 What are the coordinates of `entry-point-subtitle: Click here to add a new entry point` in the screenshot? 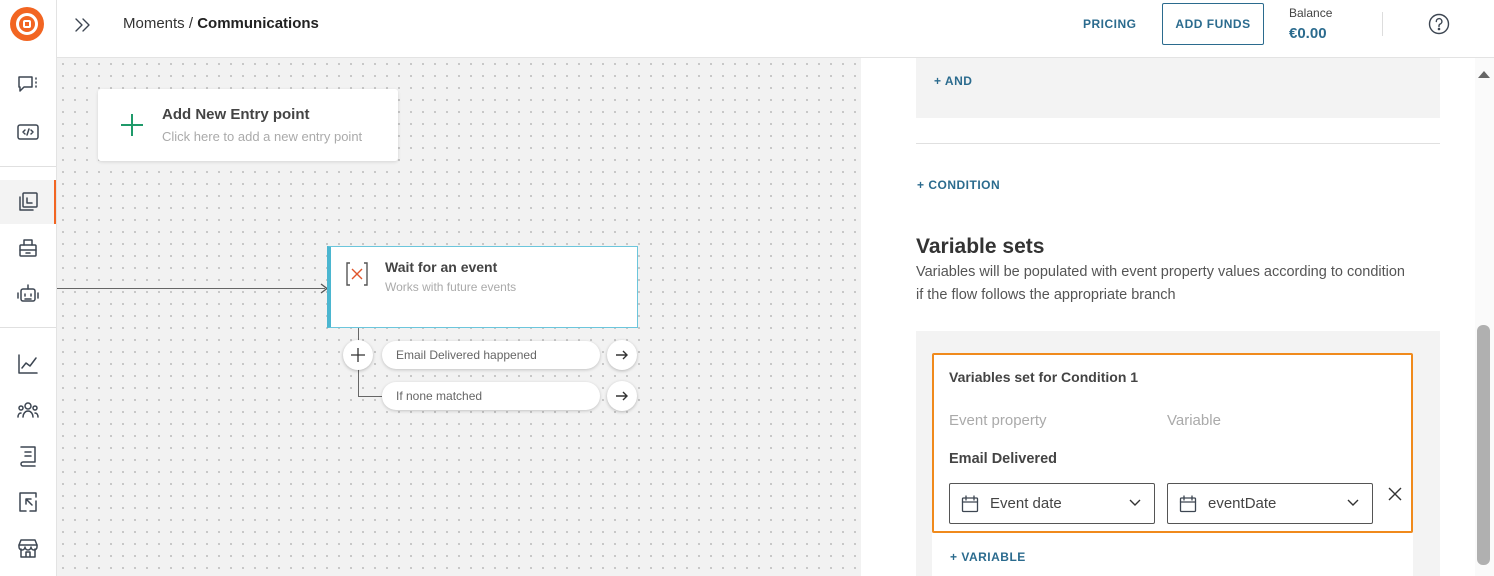 It's located at (262, 136).